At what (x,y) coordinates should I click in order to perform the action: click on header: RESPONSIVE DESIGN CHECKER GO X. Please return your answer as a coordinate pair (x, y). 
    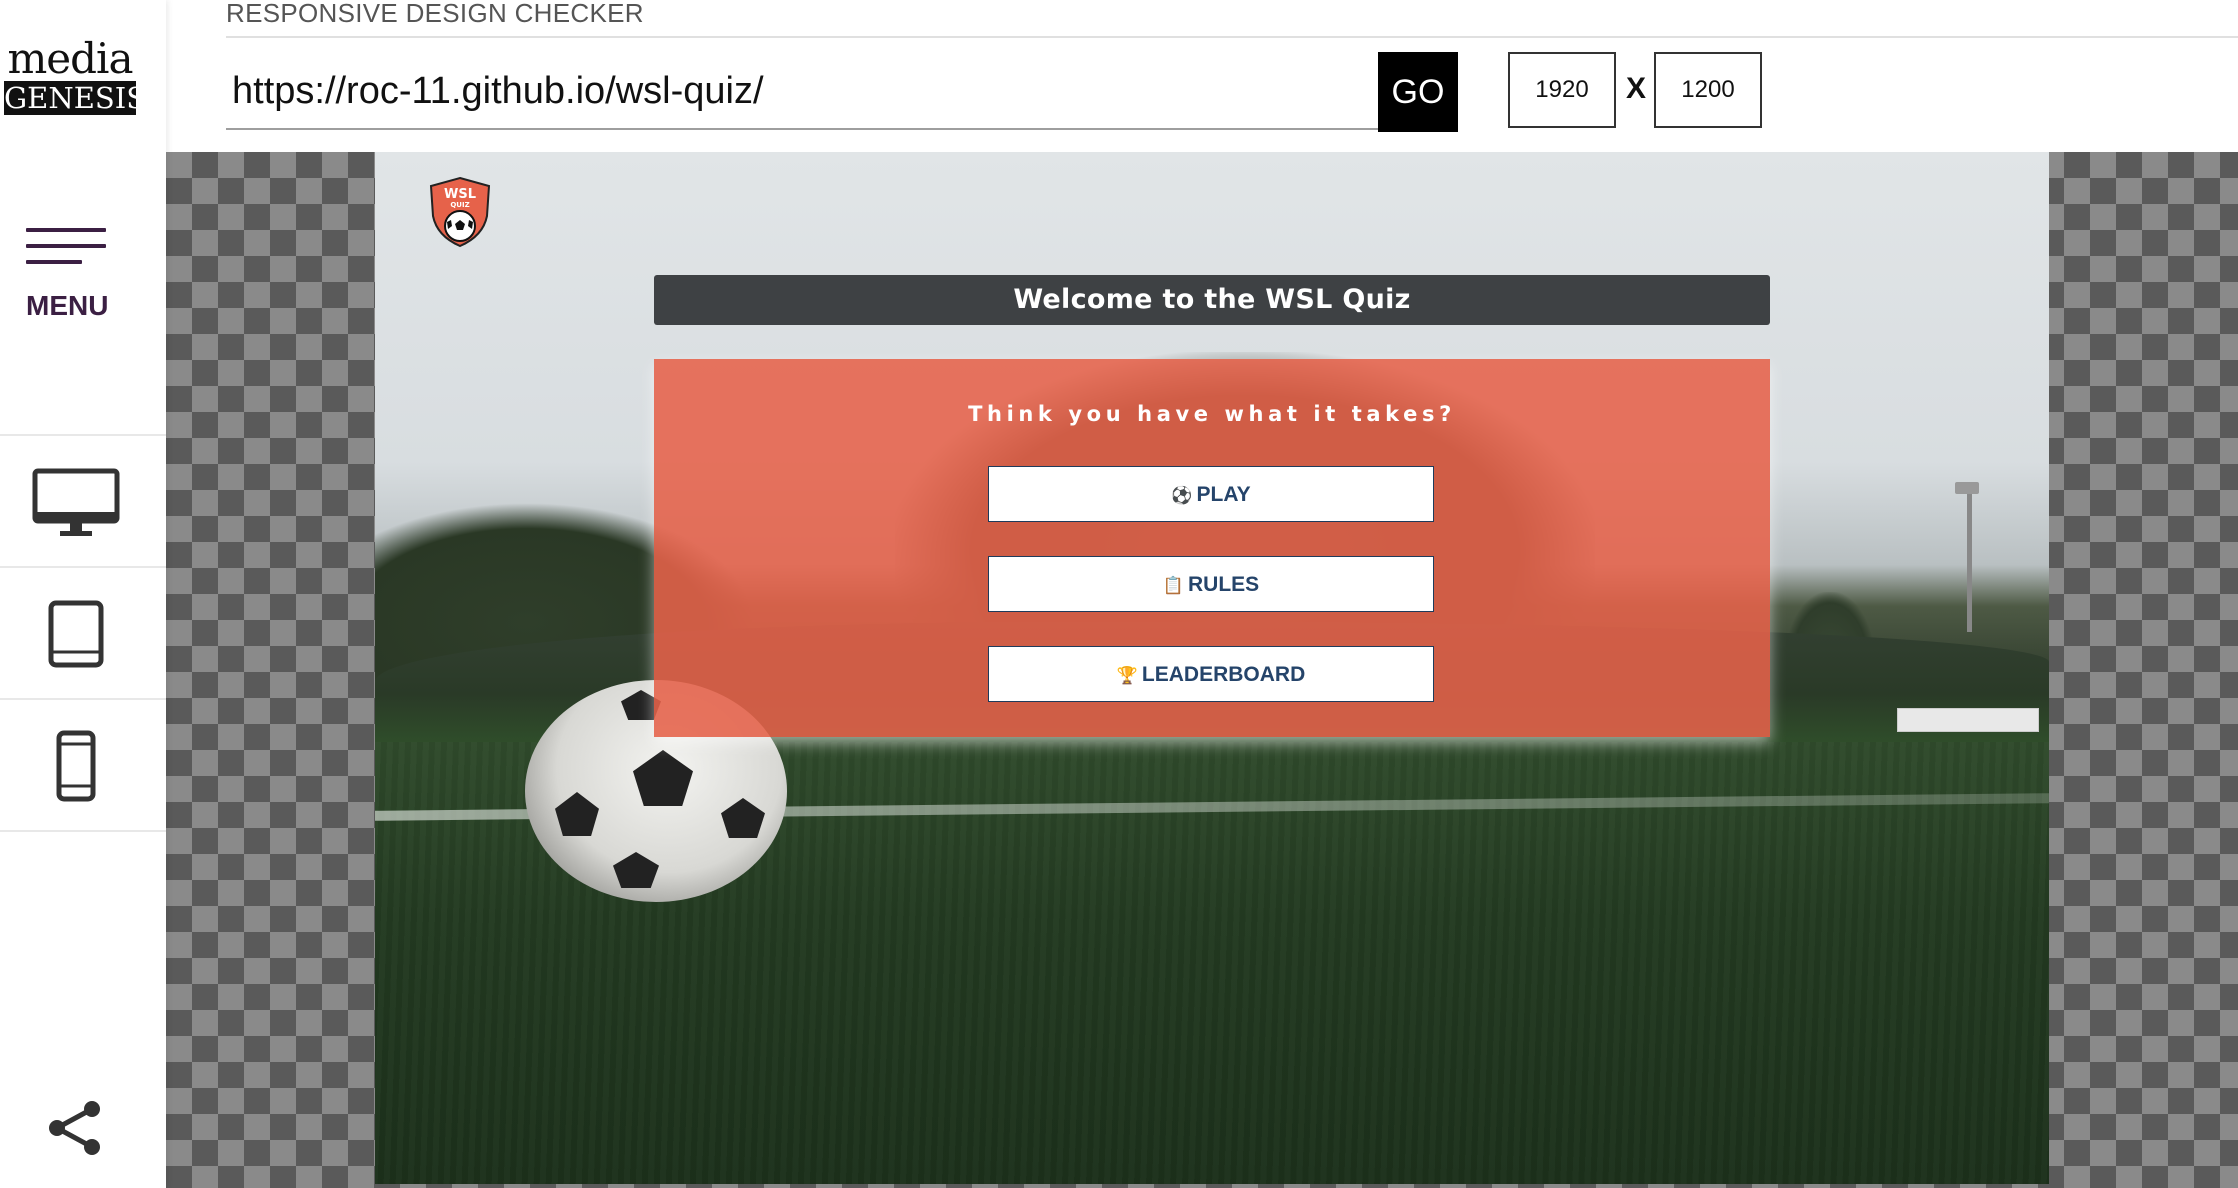
    Looking at the image, I should click on (1202, 76).